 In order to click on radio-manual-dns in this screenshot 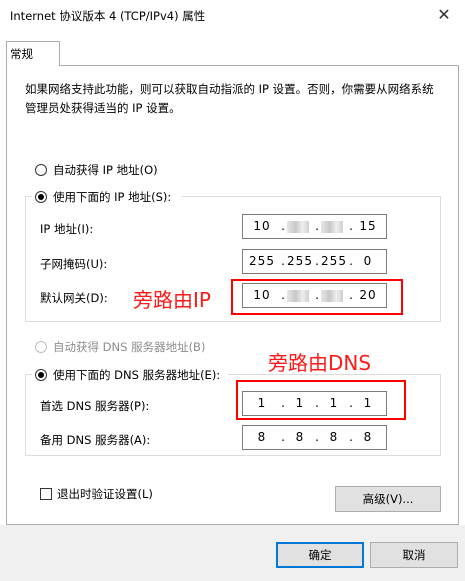, I will do `click(41, 375)`.